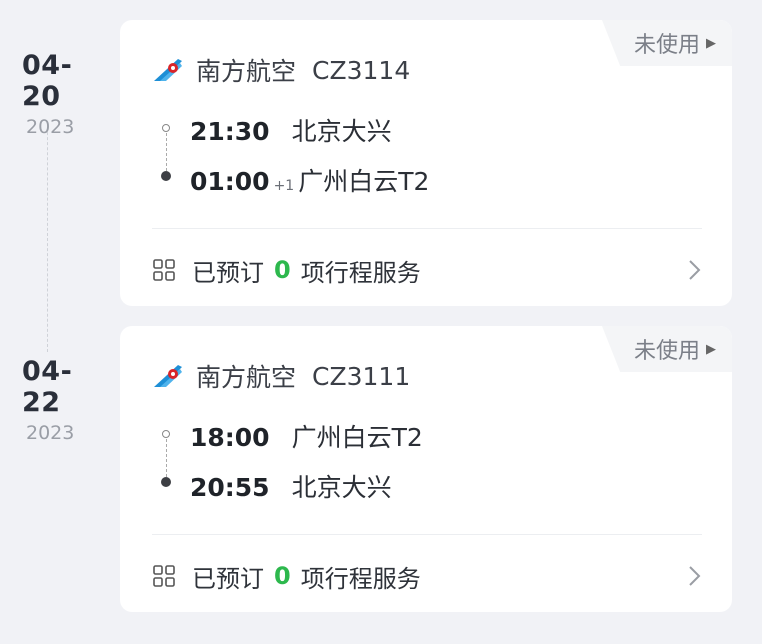  What do you see at coordinates (361, 376) in the screenshot?
I see `flight-number: CZ3111` at bounding box center [361, 376].